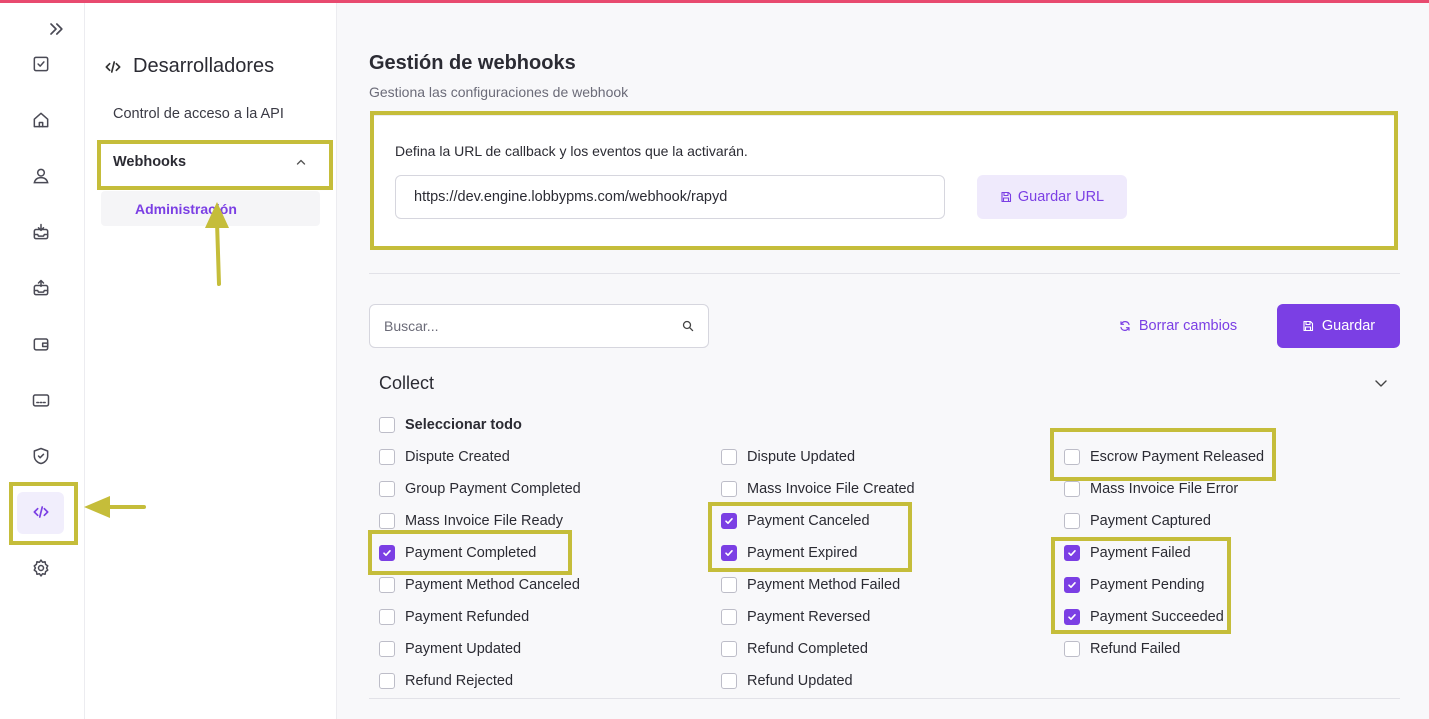  What do you see at coordinates (794, 649) in the screenshot?
I see `event-checkbox: Refund Completed` at bounding box center [794, 649].